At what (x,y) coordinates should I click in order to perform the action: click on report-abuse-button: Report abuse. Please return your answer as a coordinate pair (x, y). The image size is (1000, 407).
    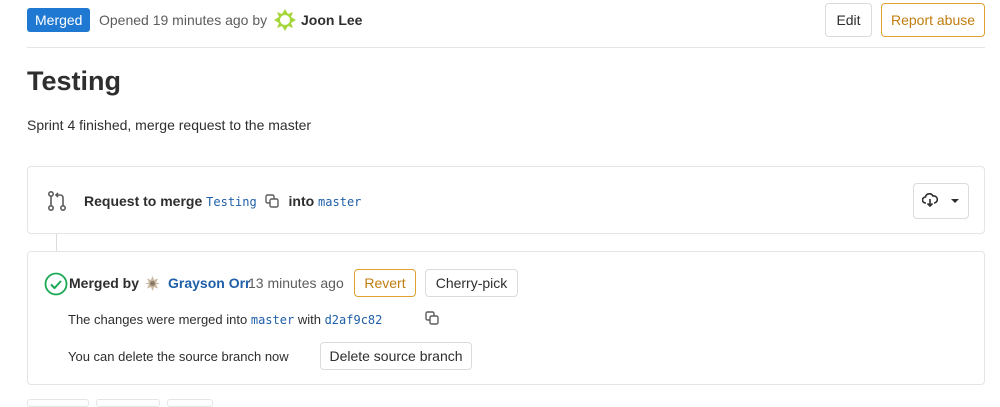
    Looking at the image, I should click on (933, 20).